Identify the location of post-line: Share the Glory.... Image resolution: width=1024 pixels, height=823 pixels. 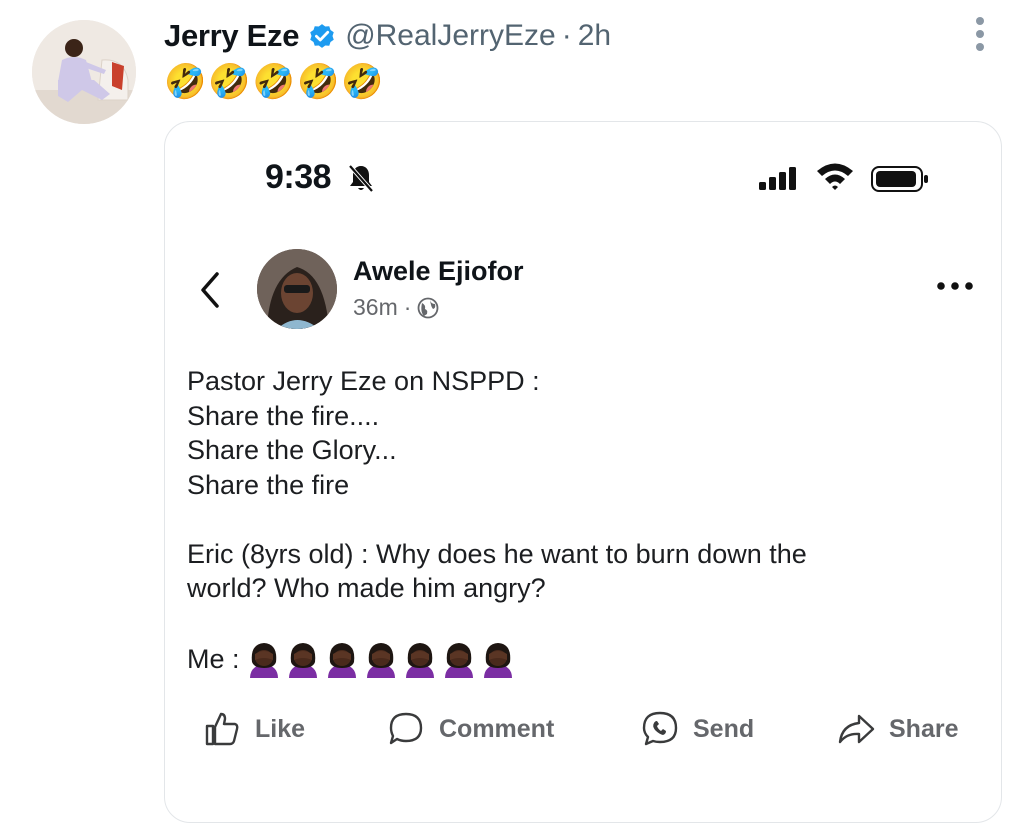
(292, 450).